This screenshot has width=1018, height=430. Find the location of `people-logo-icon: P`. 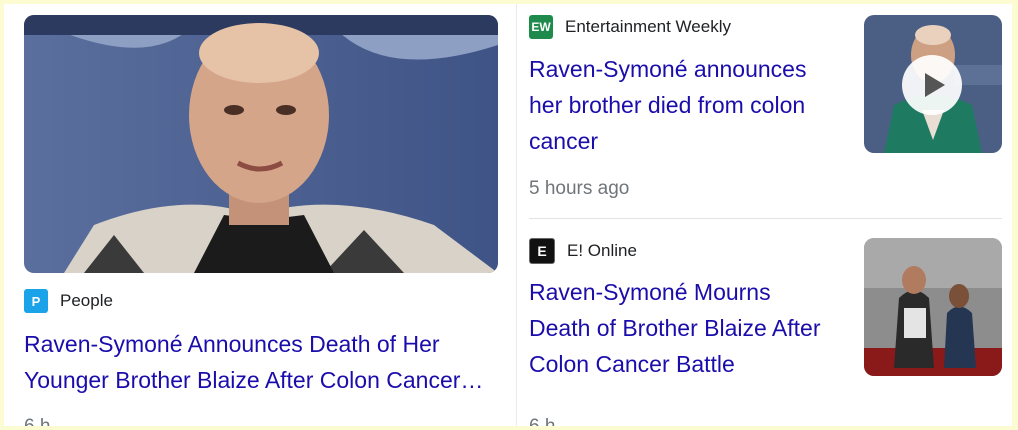

people-logo-icon: P is located at coordinates (36, 301).